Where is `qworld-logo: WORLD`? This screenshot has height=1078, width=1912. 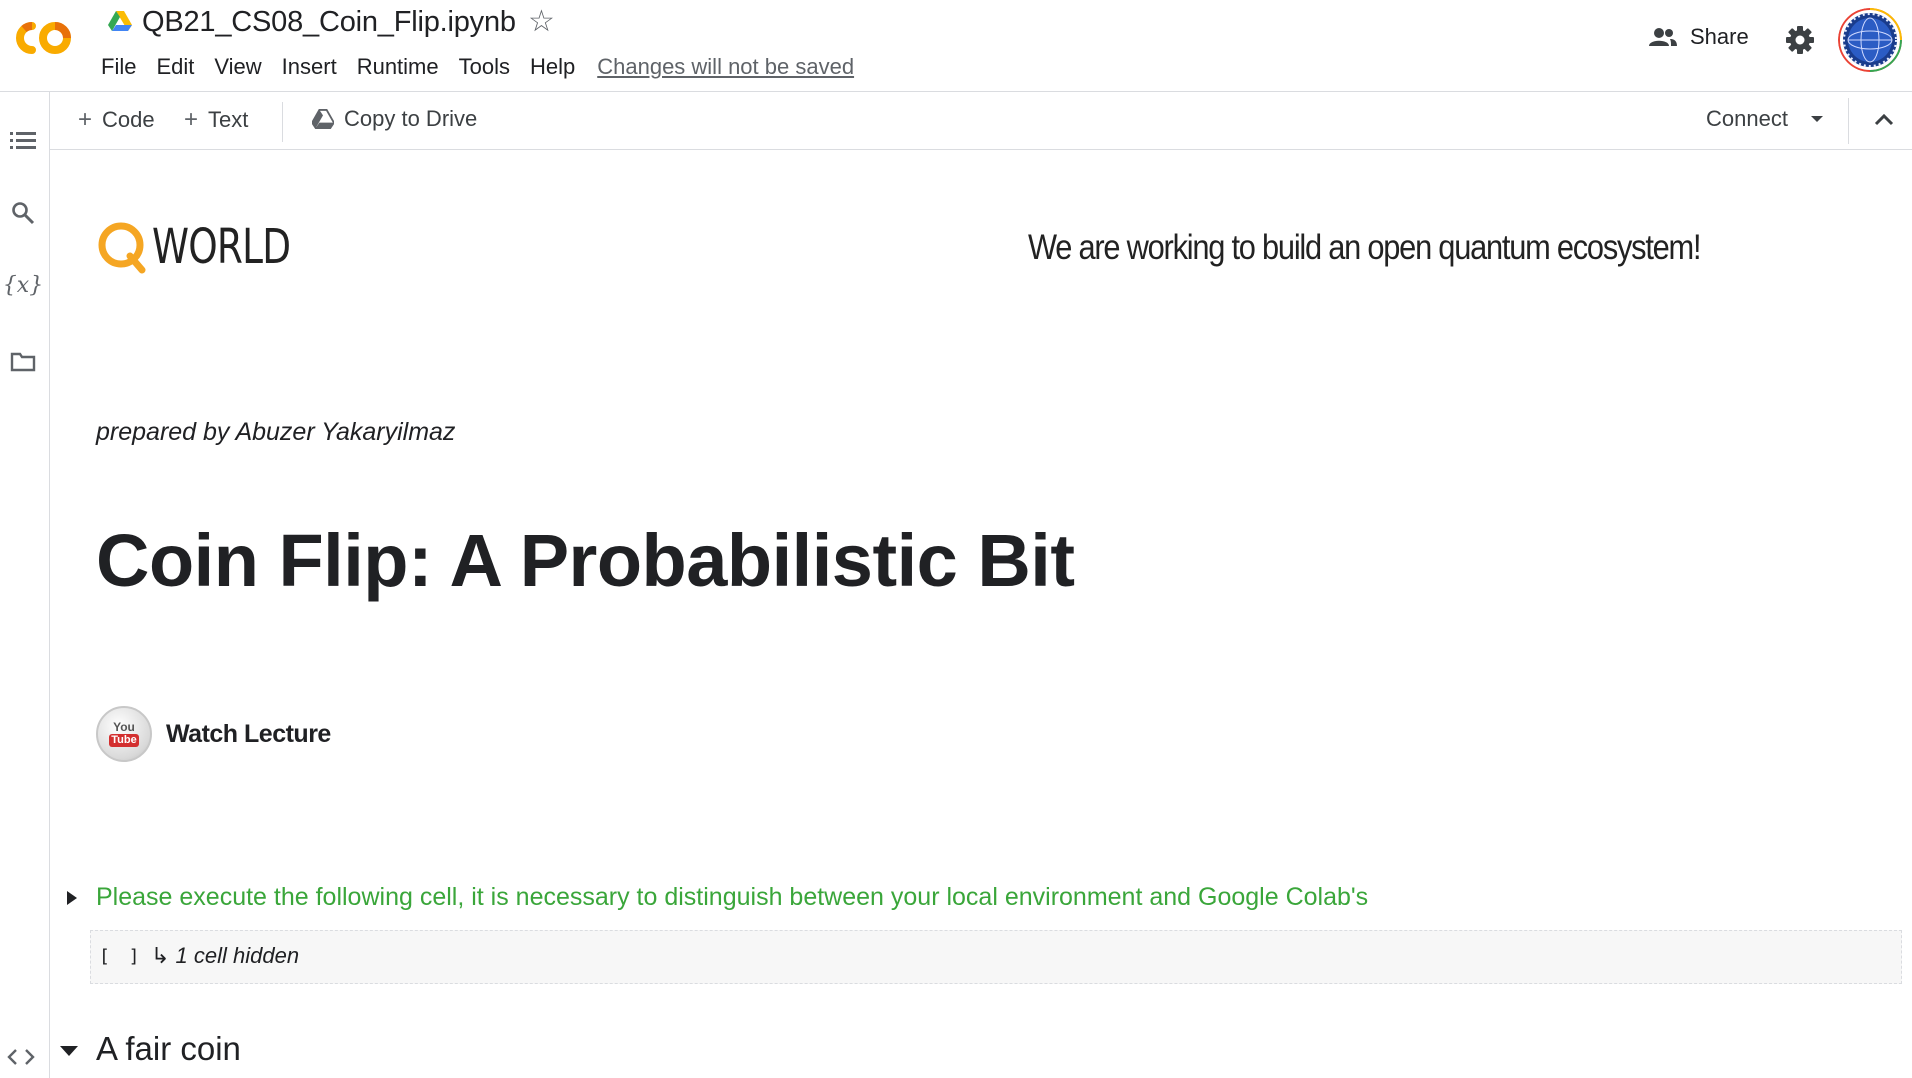
qworld-logo: WORLD is located at coordinates (212, 247).